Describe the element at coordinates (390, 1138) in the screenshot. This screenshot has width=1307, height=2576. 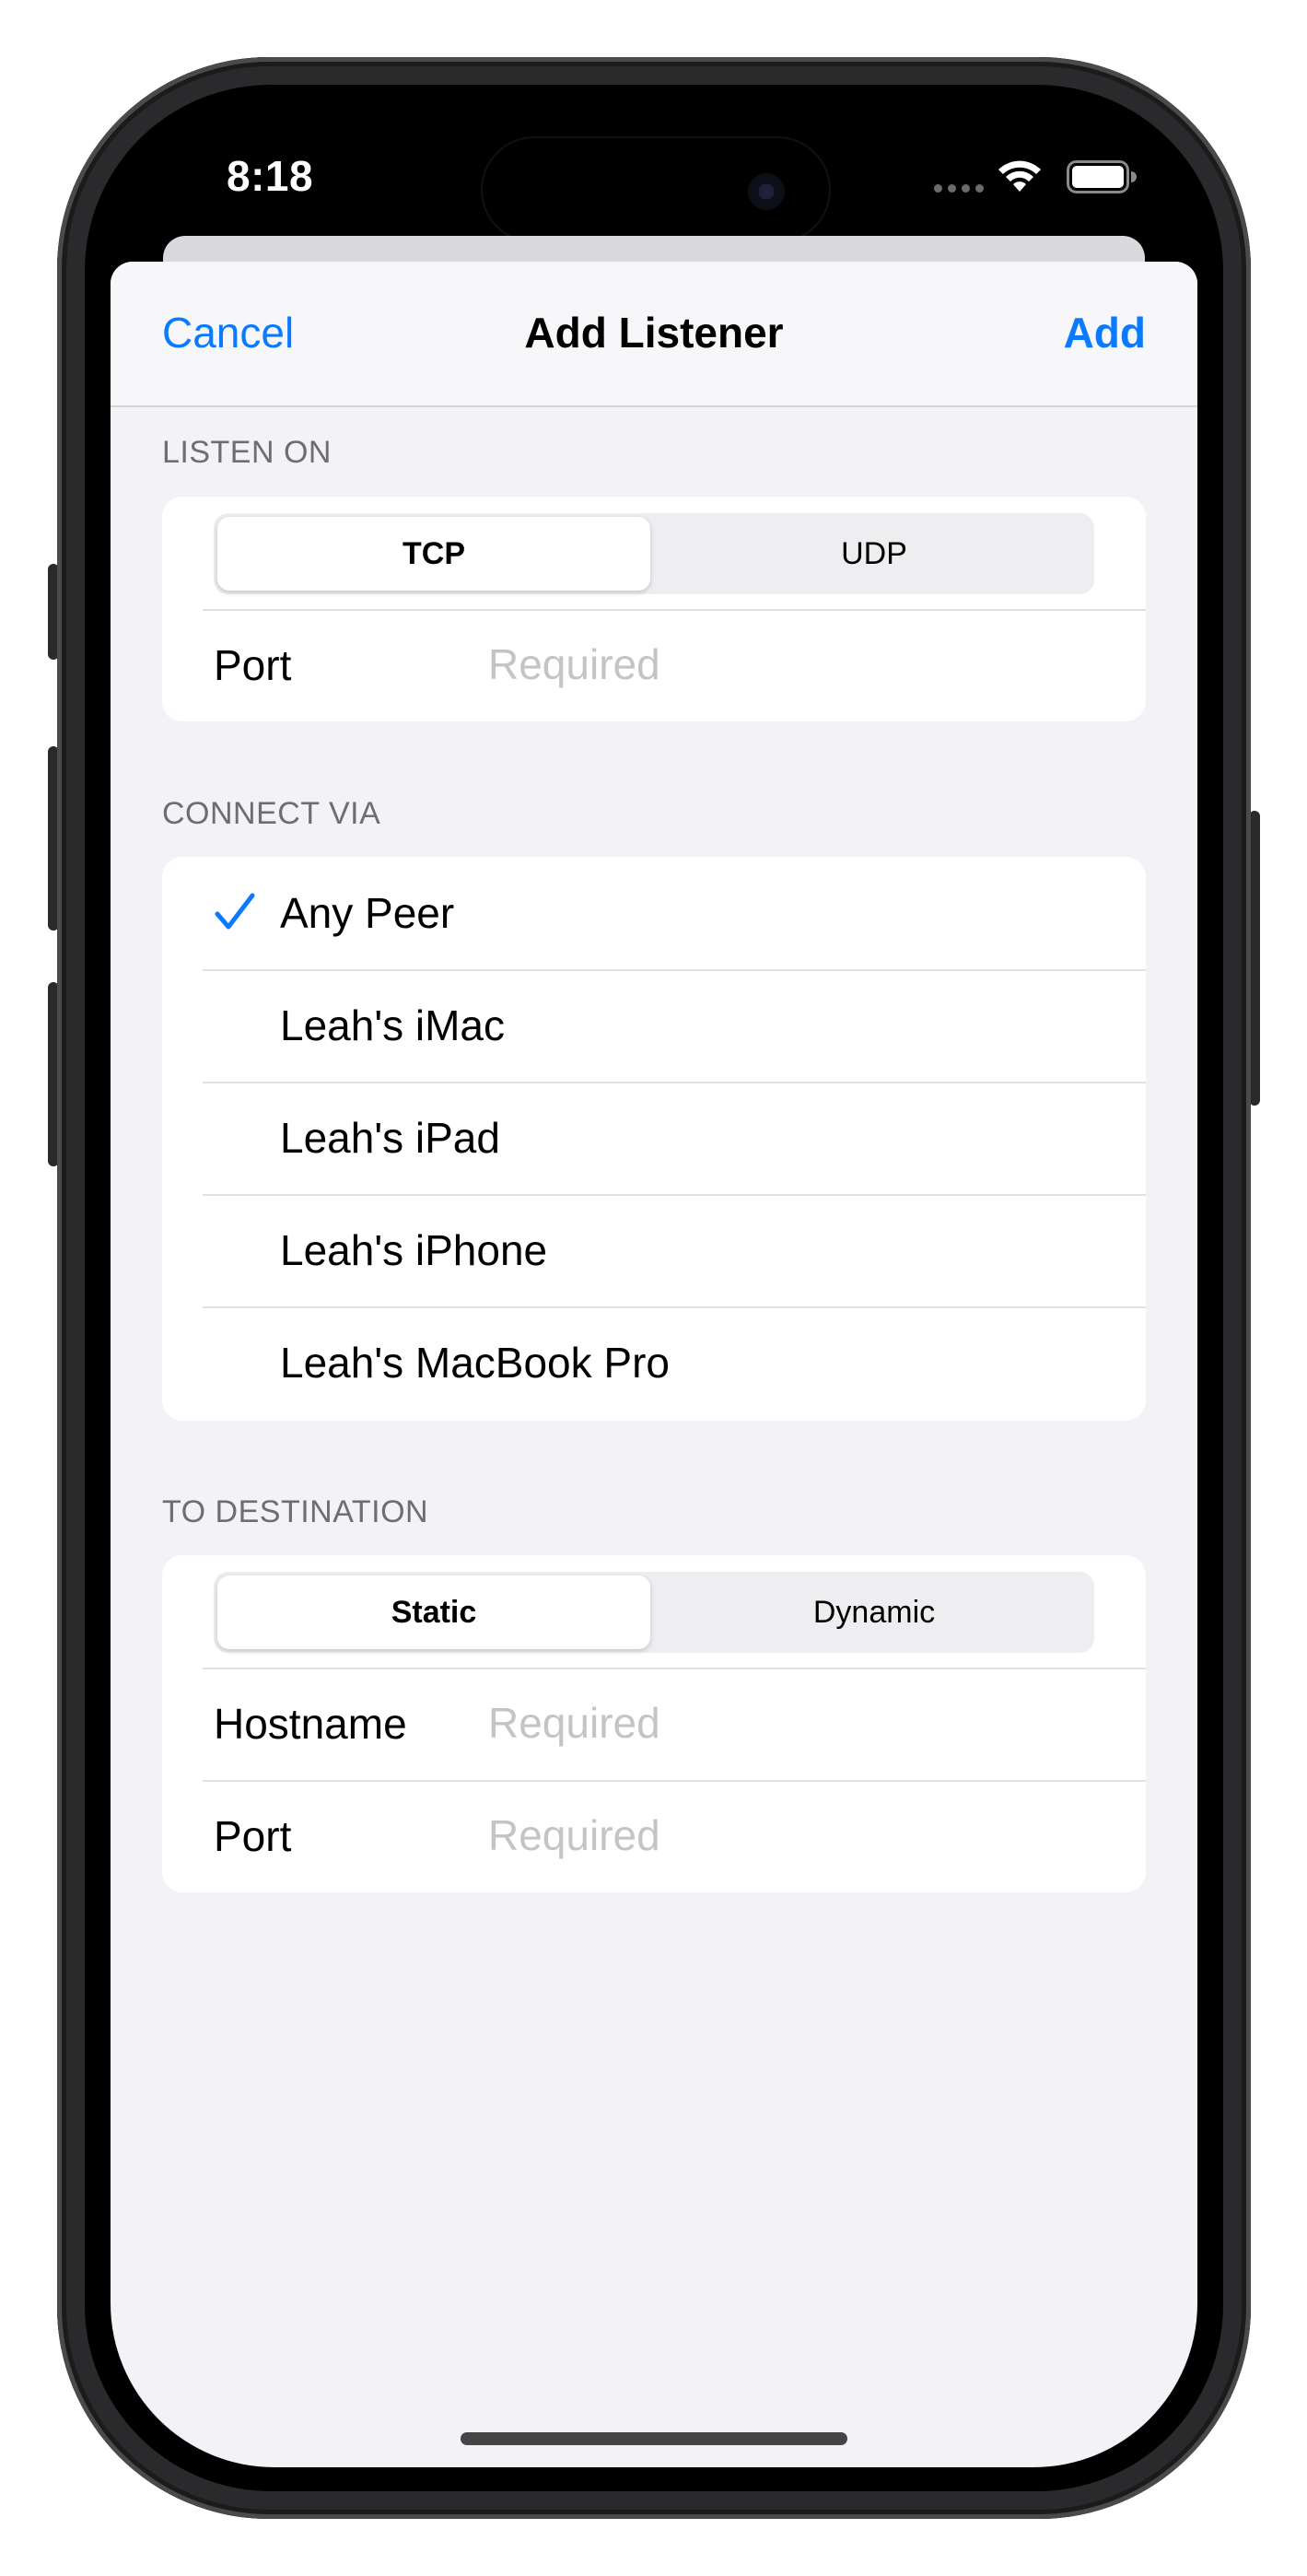
I see `peer-label: Leah's iPad` at that location.